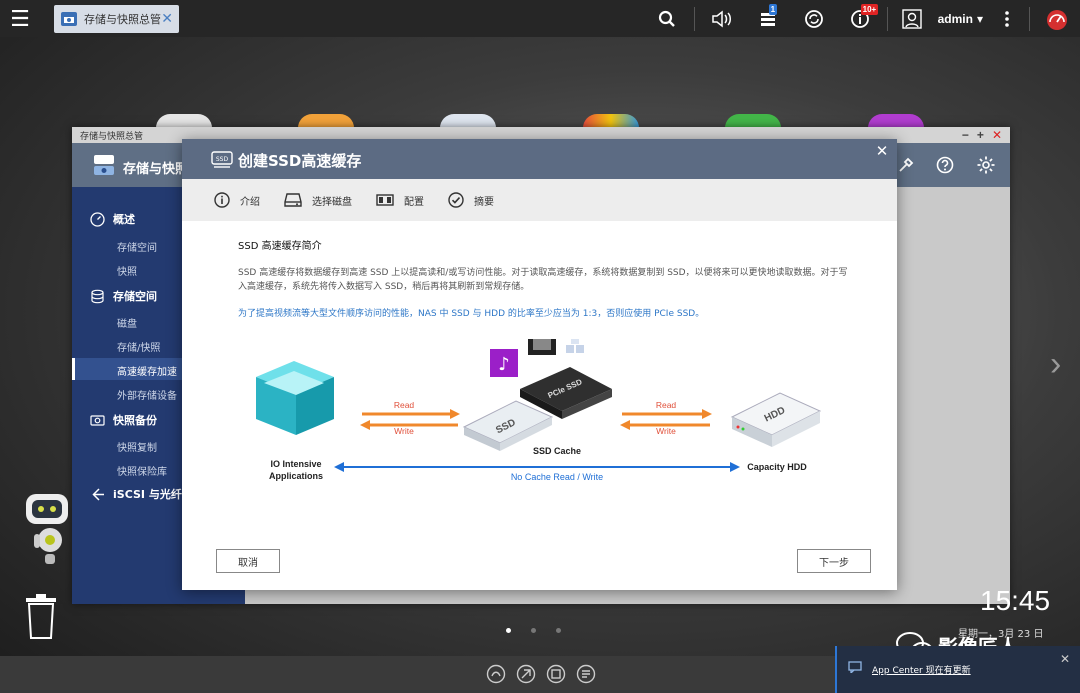 The height and width of the screenshot is (693, 1080). I want to click on snapshot-icon, so click(97, 420).